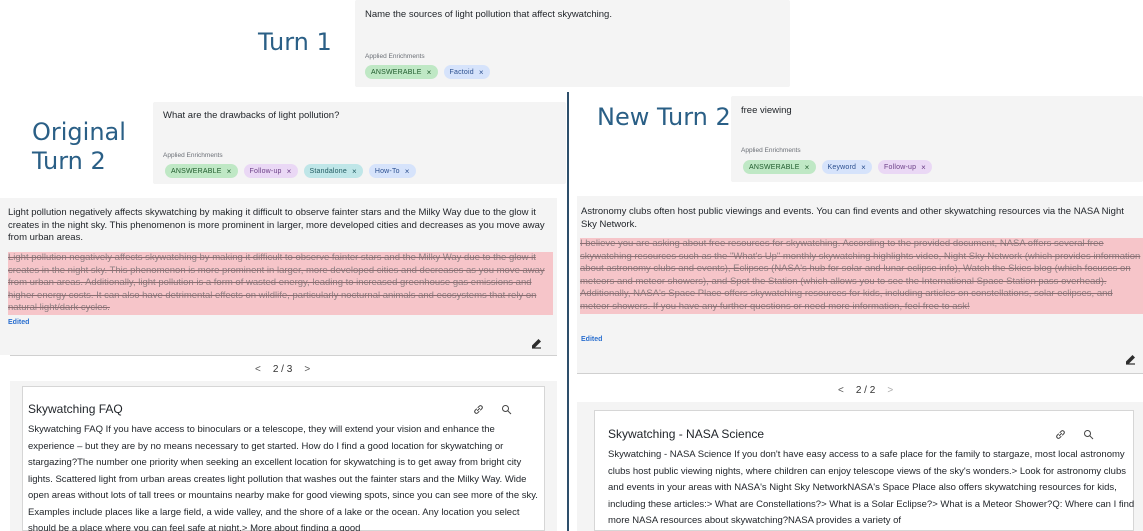  I want to click on pager-position: 2 / 2, so click(865, 390).